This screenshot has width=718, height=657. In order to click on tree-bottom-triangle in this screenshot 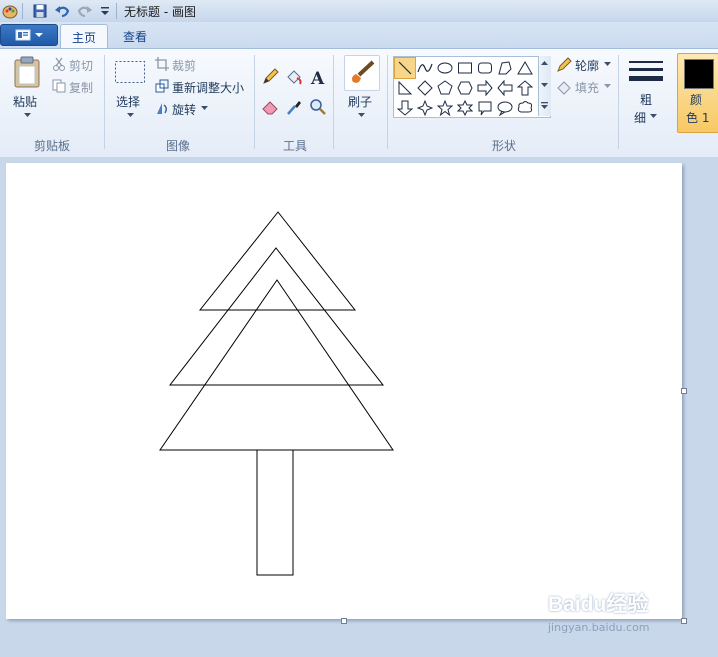, I will do `click(276, 365)`.